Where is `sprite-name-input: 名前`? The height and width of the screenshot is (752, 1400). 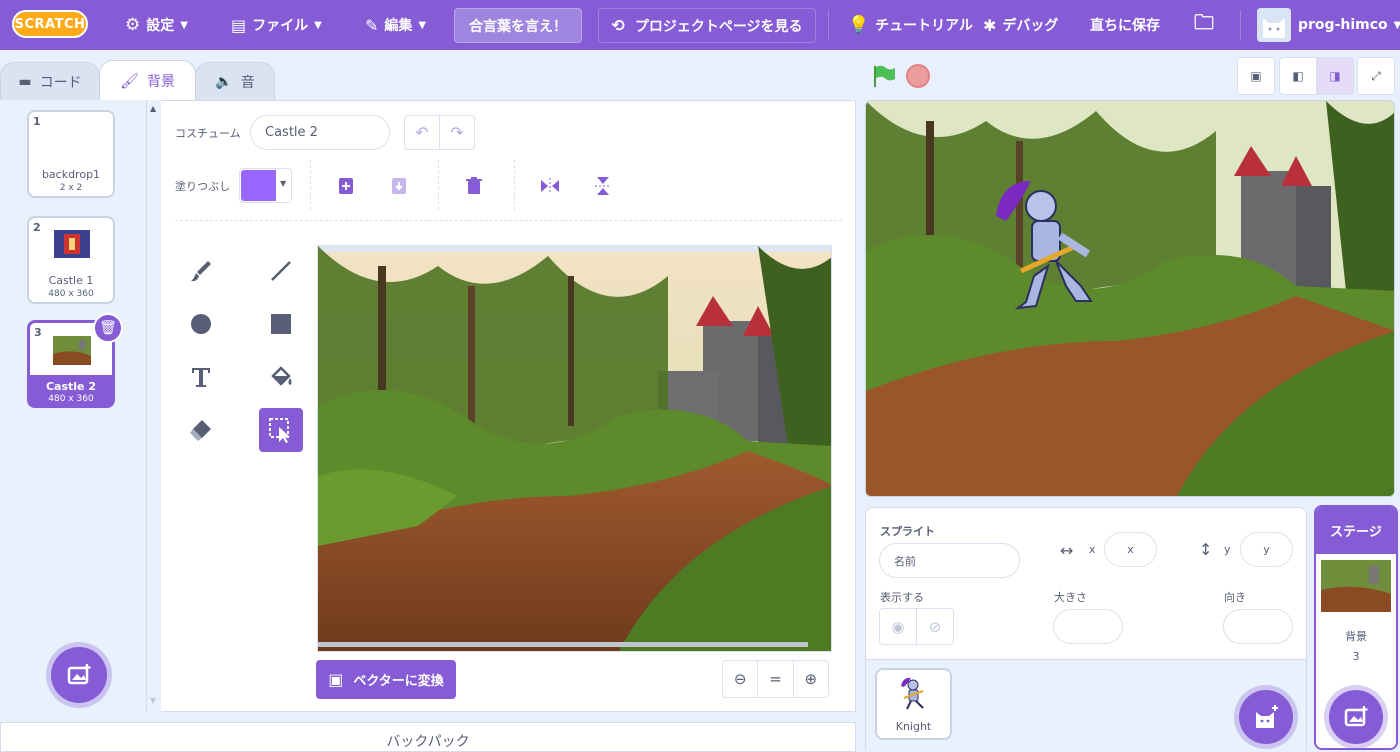
sprite-name-input: 名前 is located at coordinates (949, 560).